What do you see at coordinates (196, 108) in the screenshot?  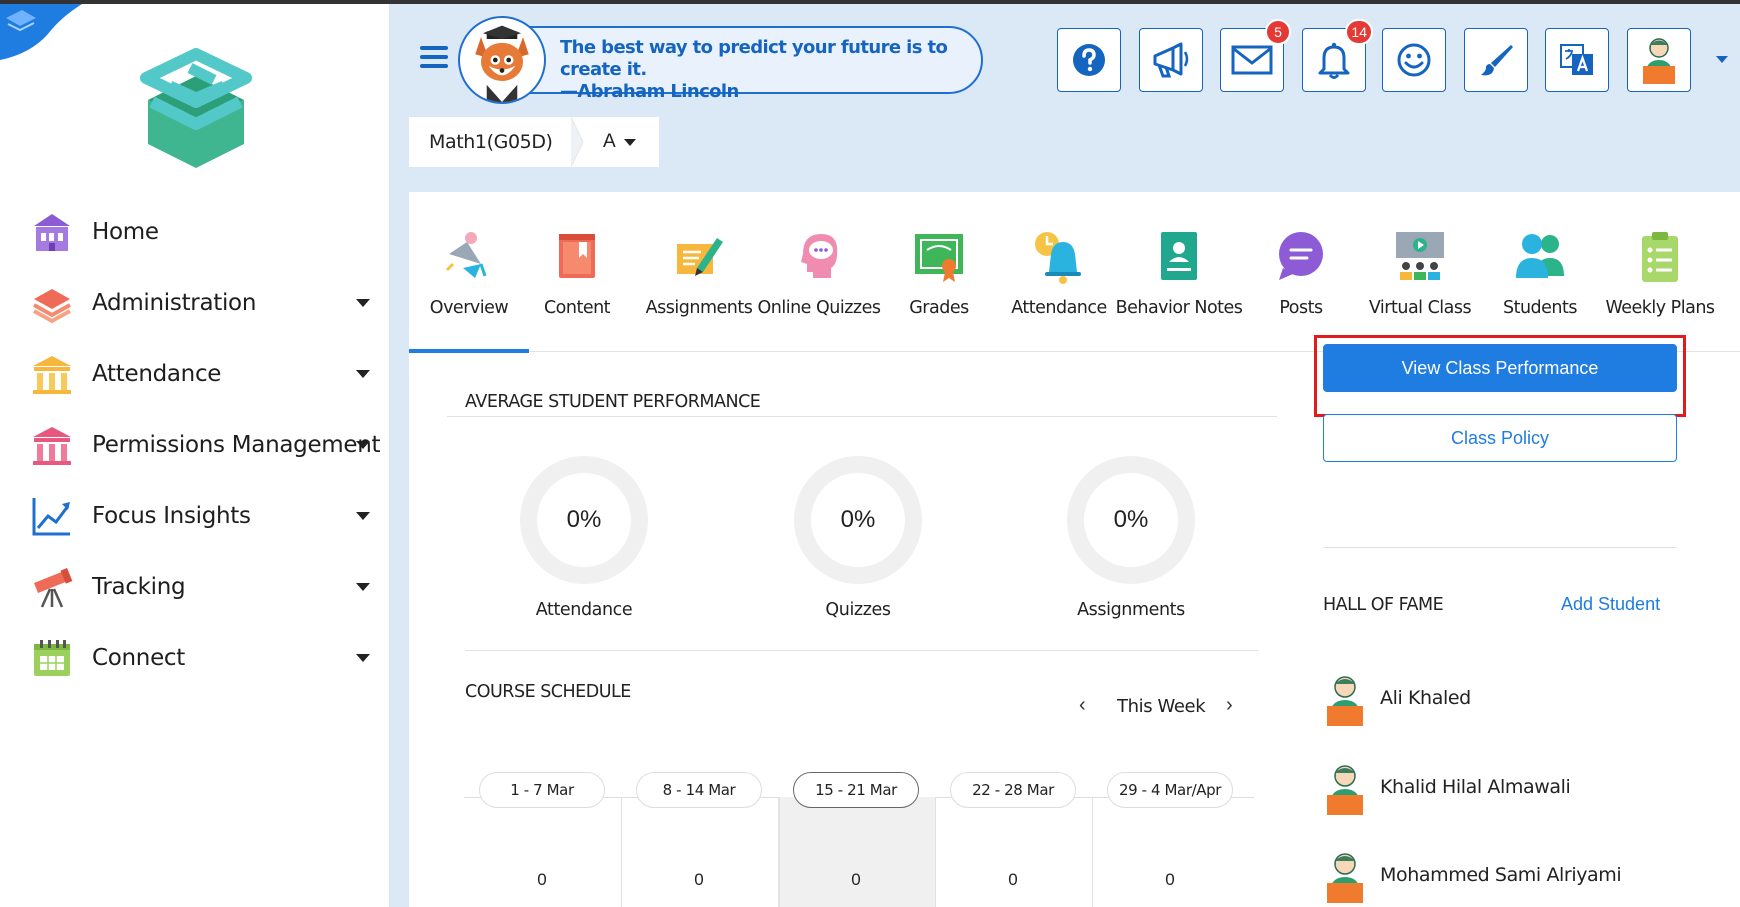 I see `school-logo` at bounding box center [196, 108].